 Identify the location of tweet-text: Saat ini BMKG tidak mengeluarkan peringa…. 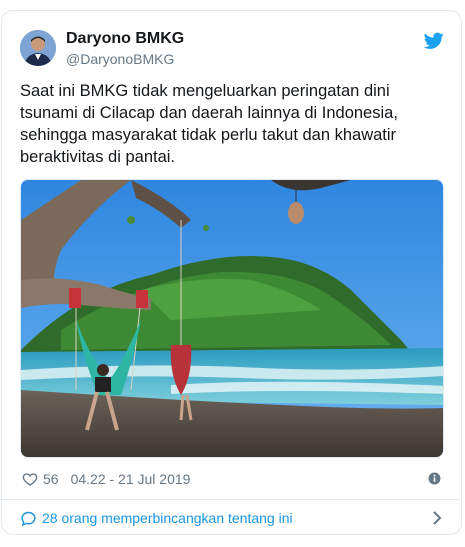
(209, 124).